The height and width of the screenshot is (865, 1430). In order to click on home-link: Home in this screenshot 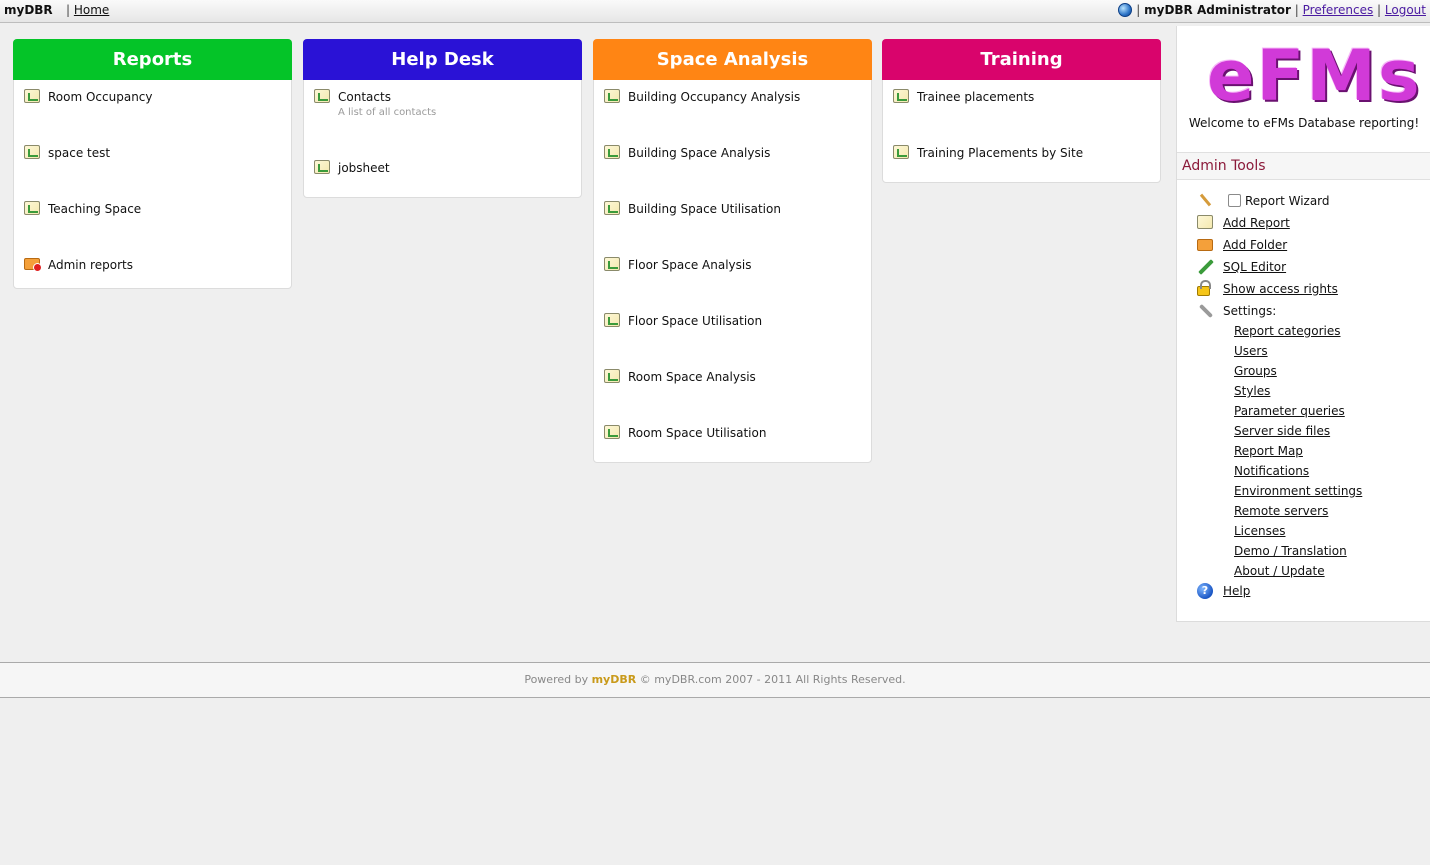, I will do `click(91, 10)`.